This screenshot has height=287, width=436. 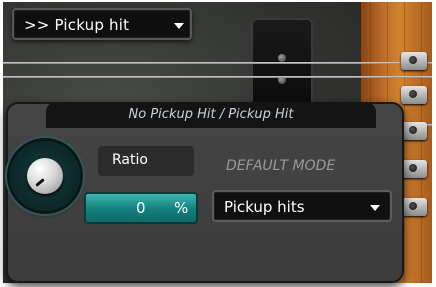 I want to click on default-mode-dropdown-label: Pickup hits, so click(x=264, y=207).